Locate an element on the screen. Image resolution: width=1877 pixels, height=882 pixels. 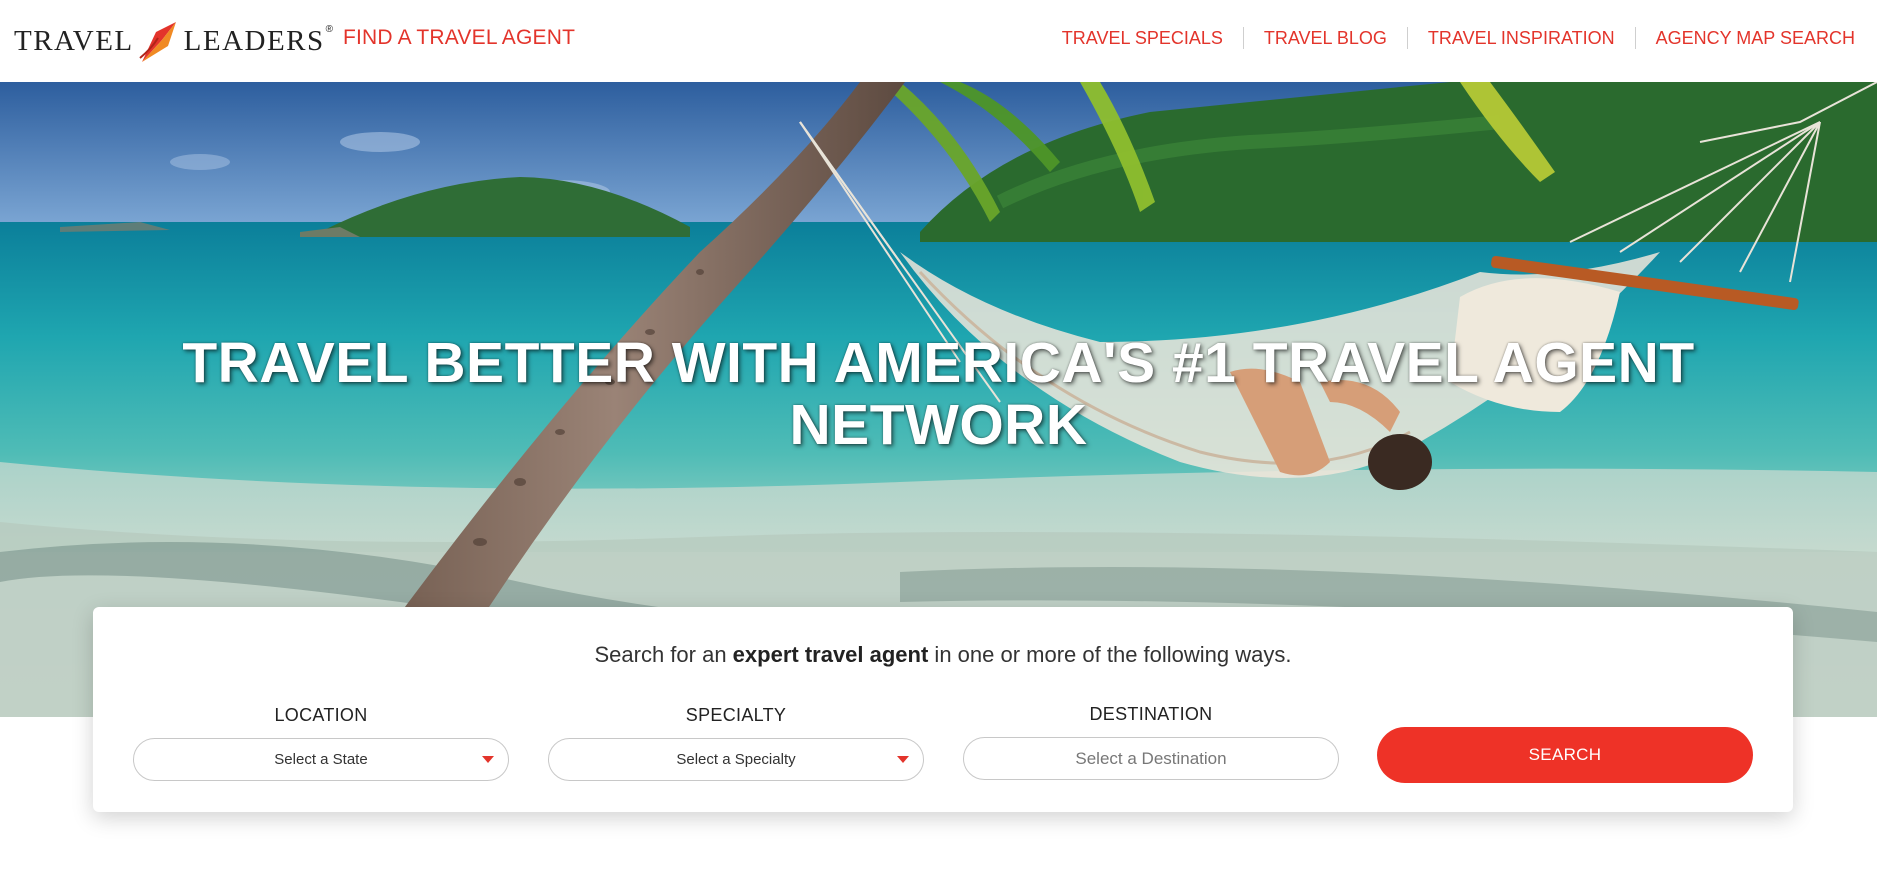
registered-mark: ® is located at coordinates (329, 29).